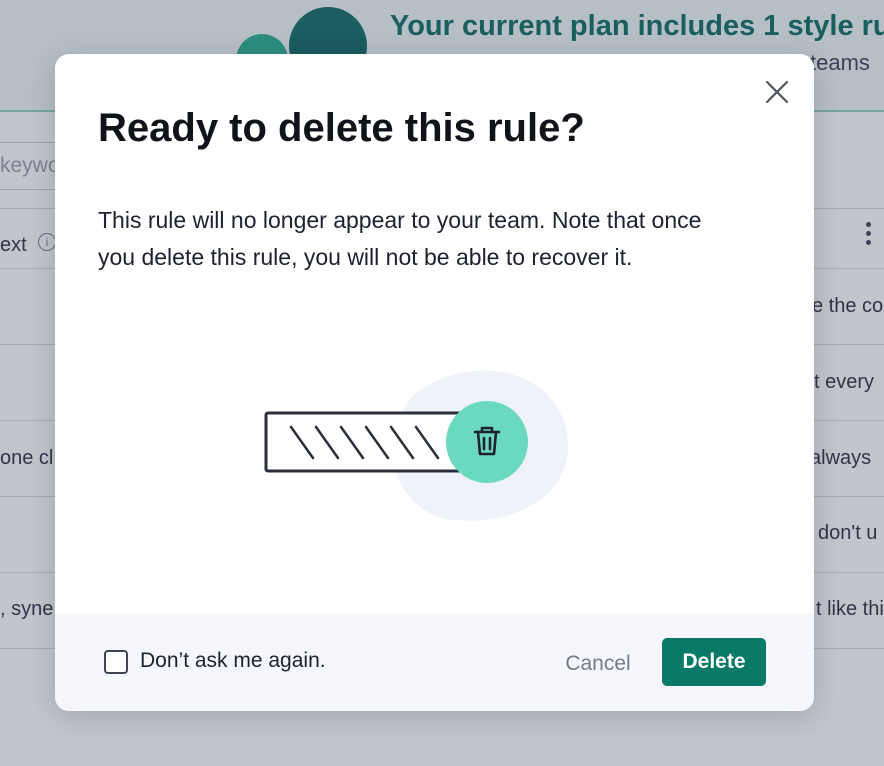  What do you see at coordinates (116, 662) in the screenshot?
I see `dont-ask-again-checkbox` at bounding box center [116, 662].